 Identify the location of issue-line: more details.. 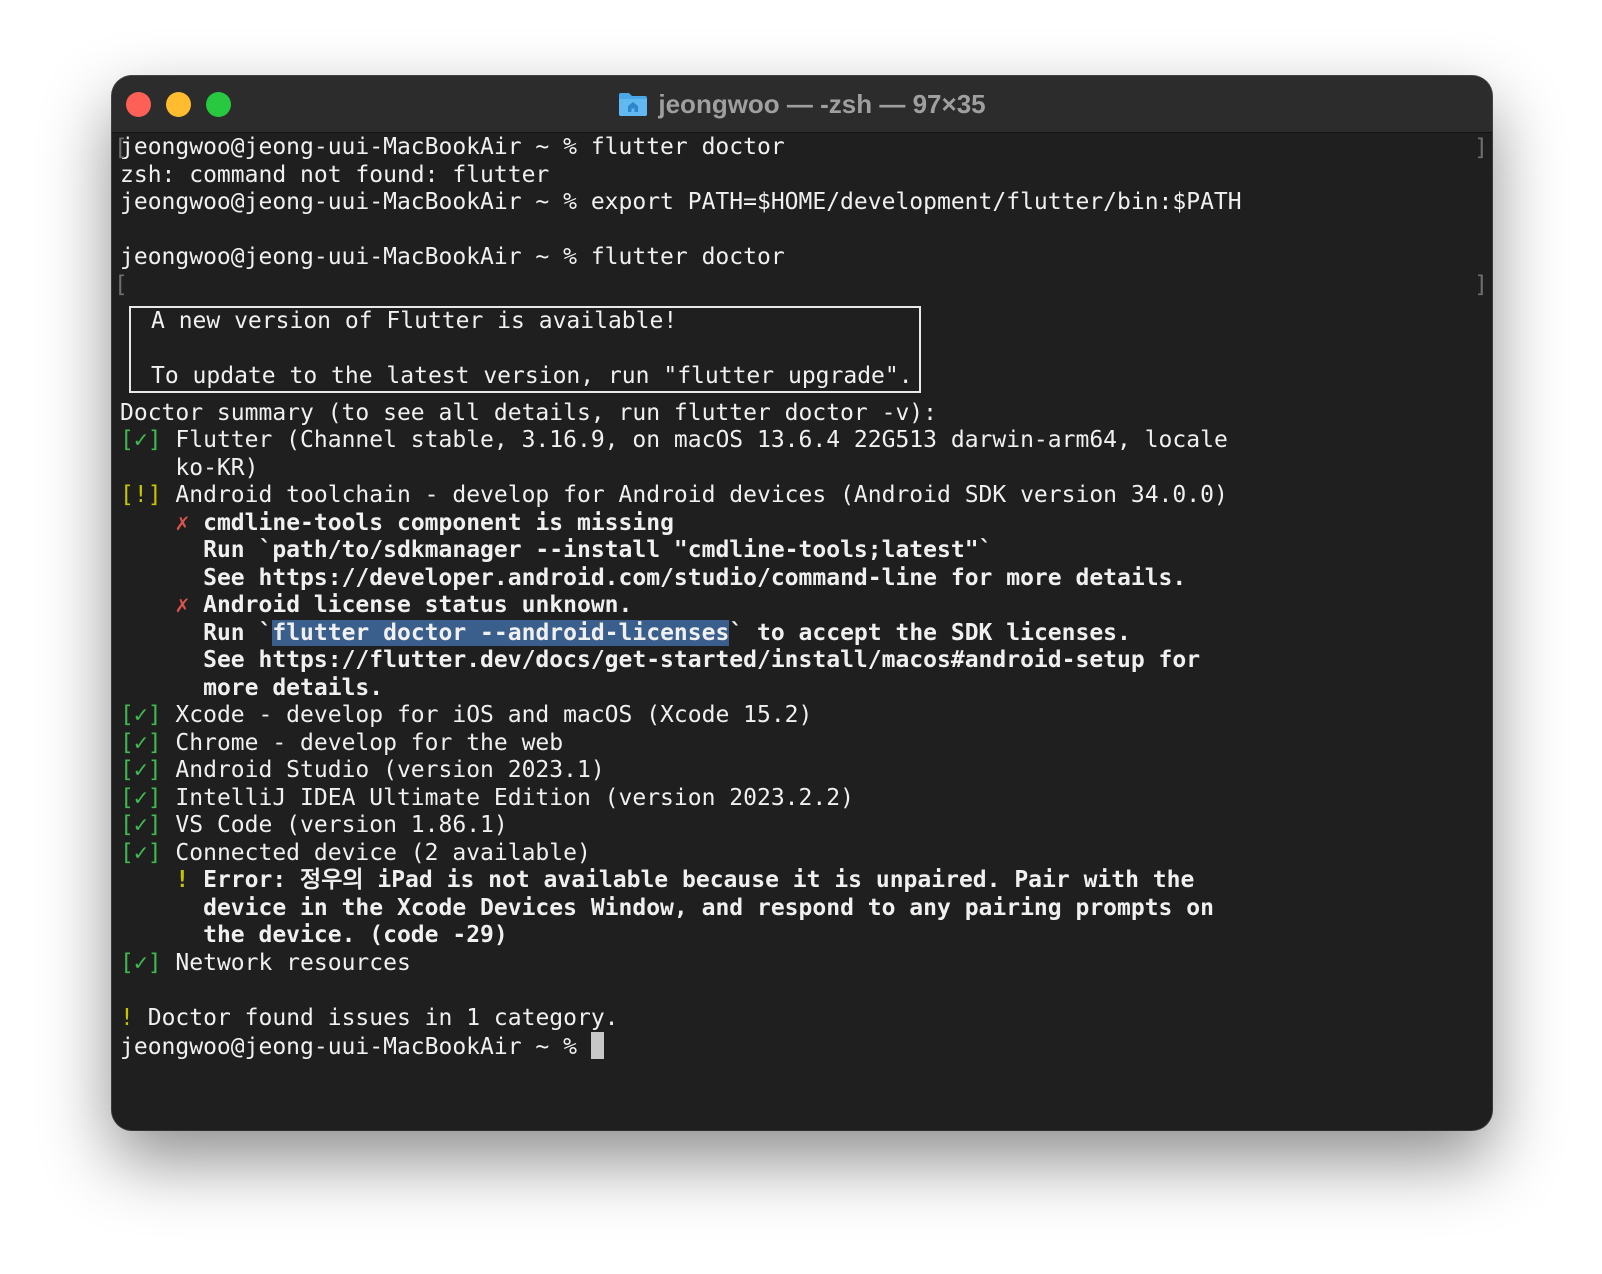
(802, 689).